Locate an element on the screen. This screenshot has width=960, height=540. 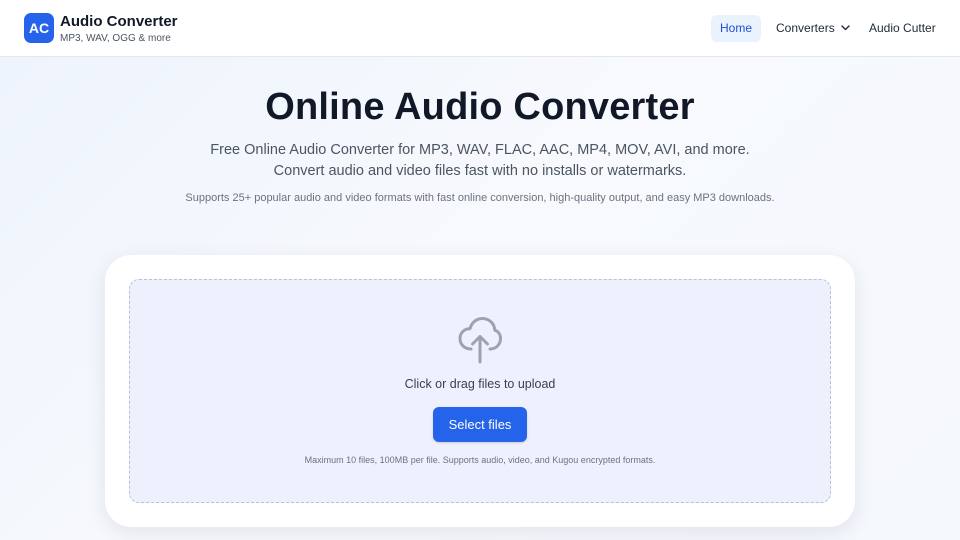
nav-home: Home is located at coordinates (736, 28).